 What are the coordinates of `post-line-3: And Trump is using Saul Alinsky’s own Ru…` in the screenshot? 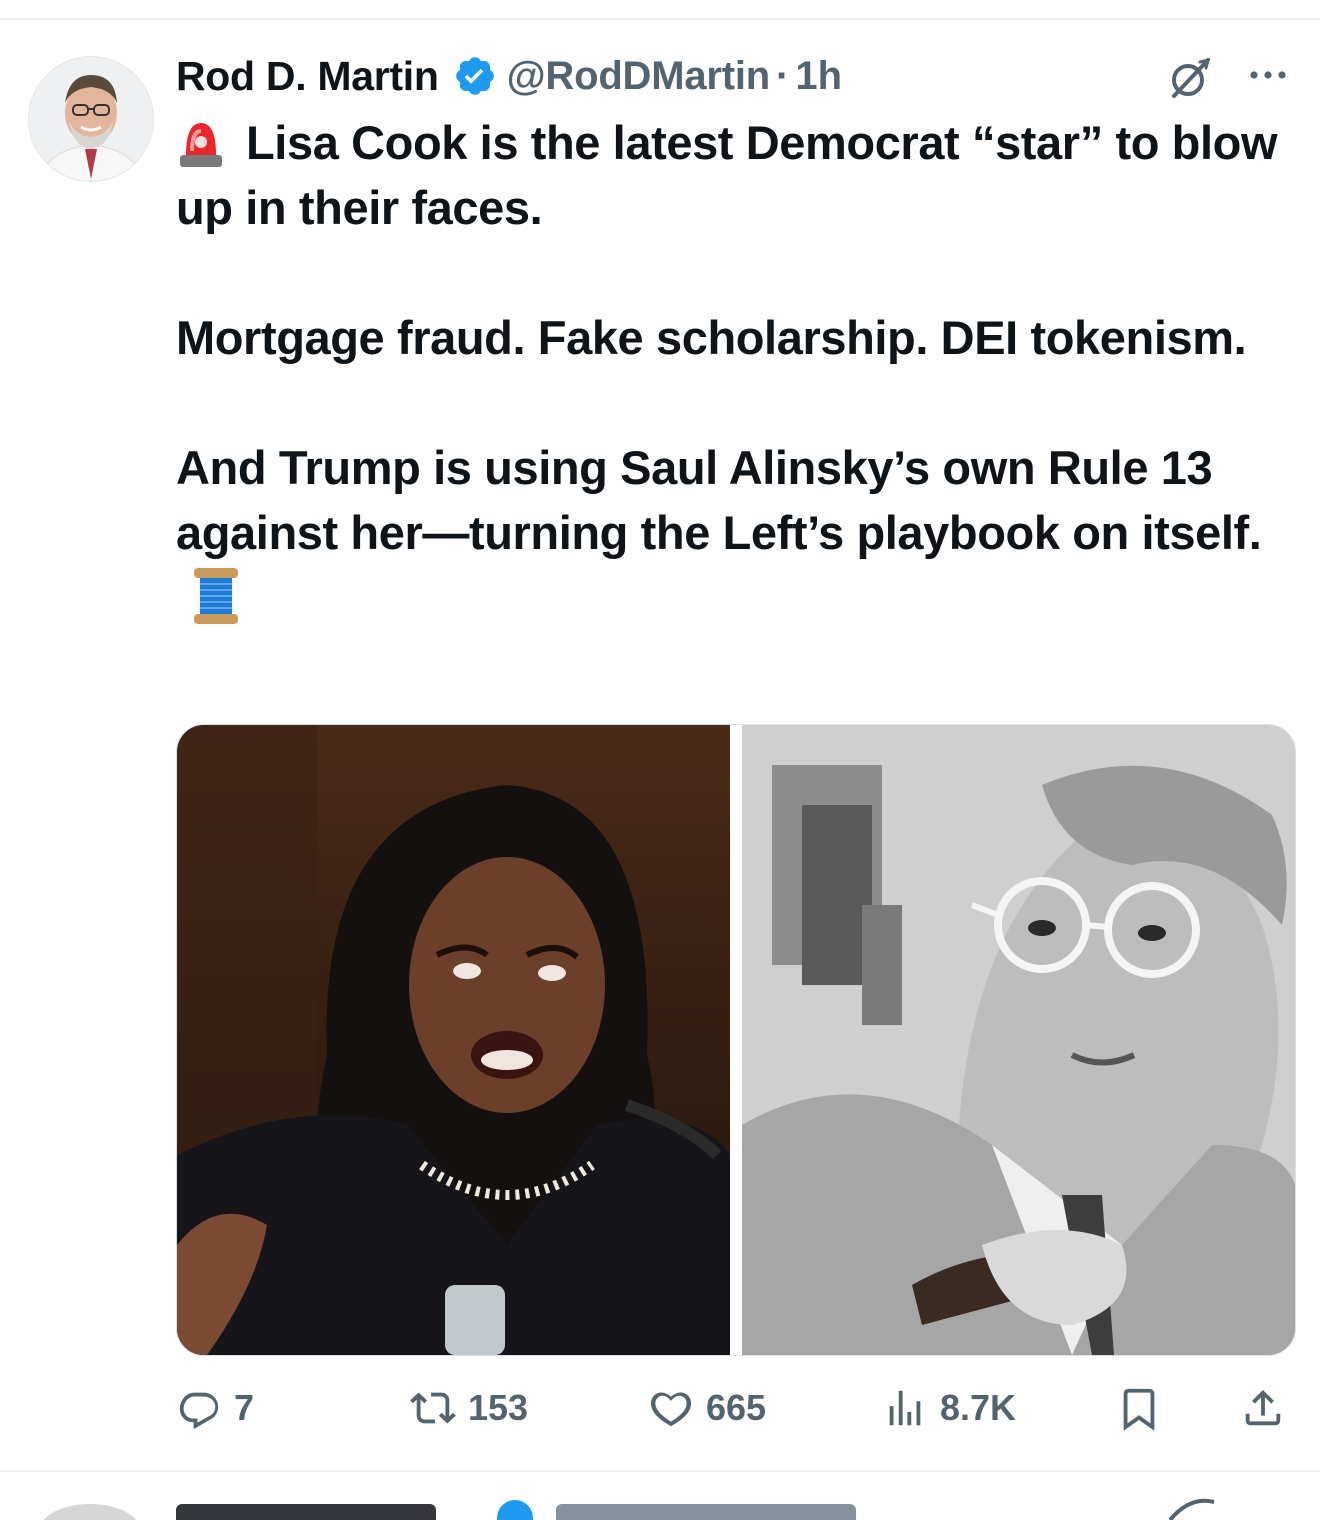 It's located at (719, 500).